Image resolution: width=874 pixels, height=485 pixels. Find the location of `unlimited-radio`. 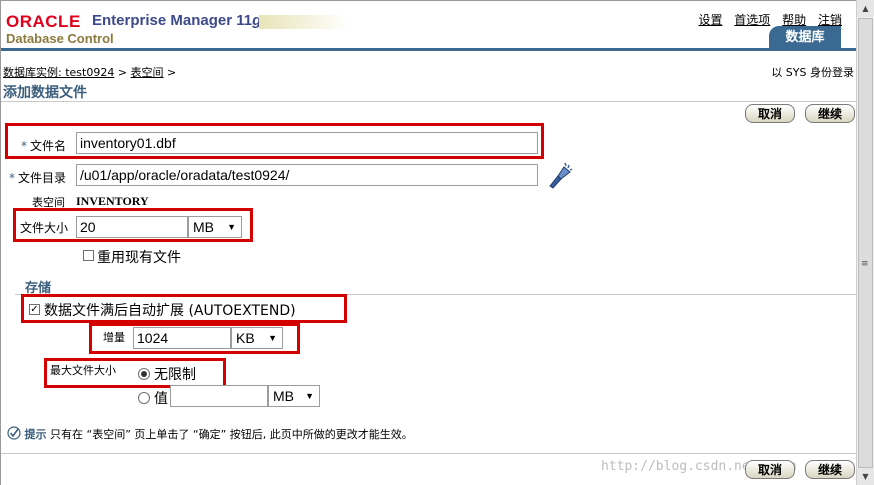

unlimited-radio is located at coordinates (144, 374).